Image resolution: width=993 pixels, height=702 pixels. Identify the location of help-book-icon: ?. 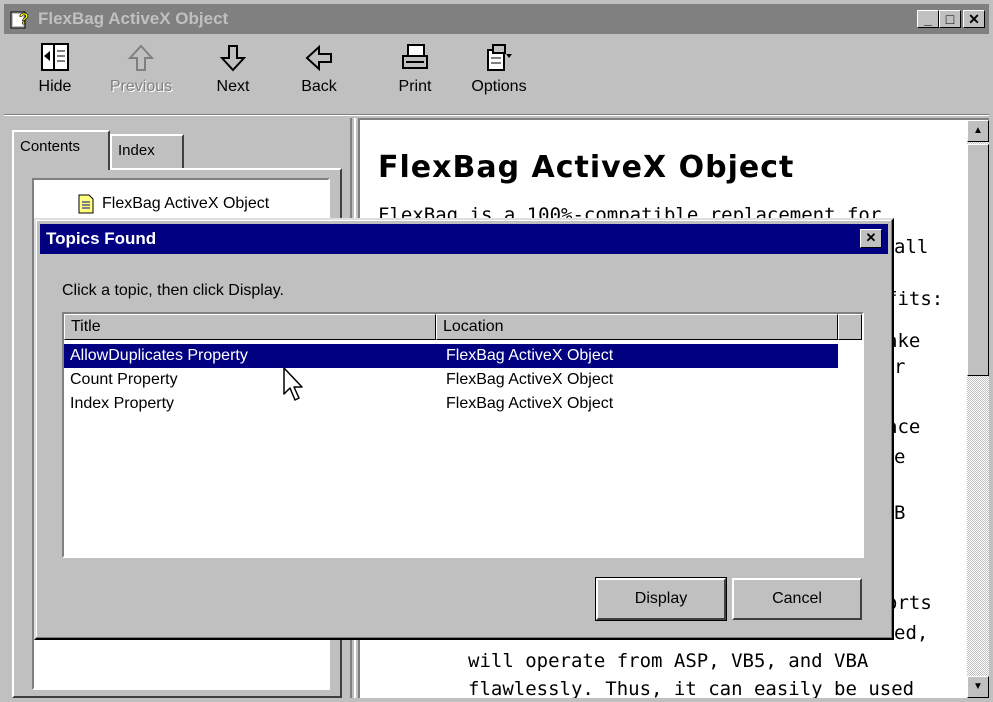
(19, 20).